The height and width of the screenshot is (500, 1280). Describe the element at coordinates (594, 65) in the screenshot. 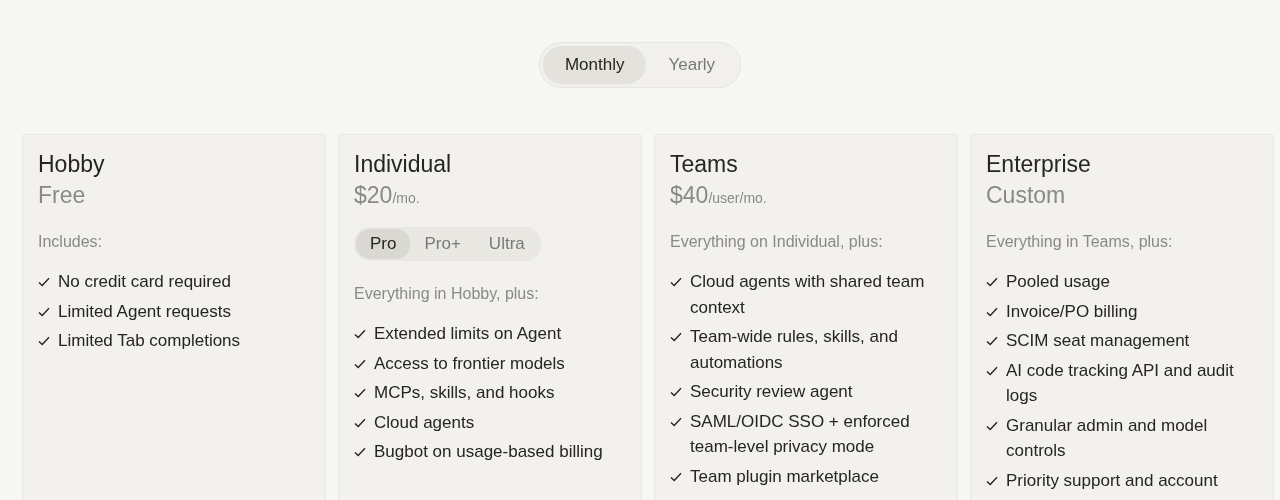

I see `billing-tab: Monthly` at that location.